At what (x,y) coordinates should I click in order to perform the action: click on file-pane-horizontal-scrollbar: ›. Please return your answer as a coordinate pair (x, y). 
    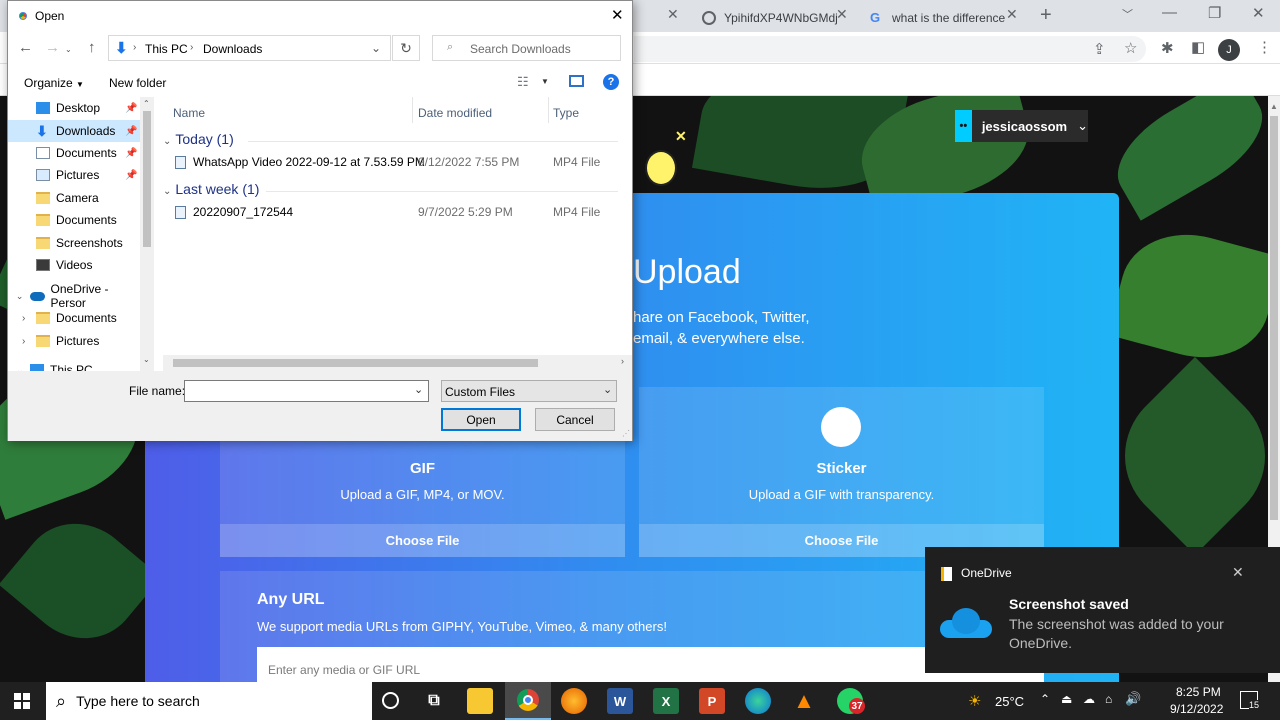
    Looking at the image, I should click on (397, 363).